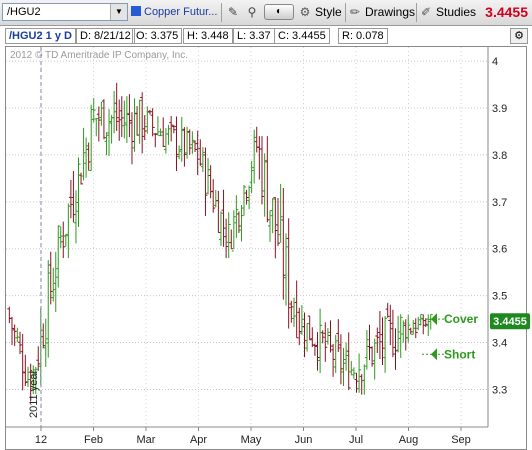  Describe the element at coordinates (499, 297) in the screenshot. I see `y-tick-label: 3.5` at that location.